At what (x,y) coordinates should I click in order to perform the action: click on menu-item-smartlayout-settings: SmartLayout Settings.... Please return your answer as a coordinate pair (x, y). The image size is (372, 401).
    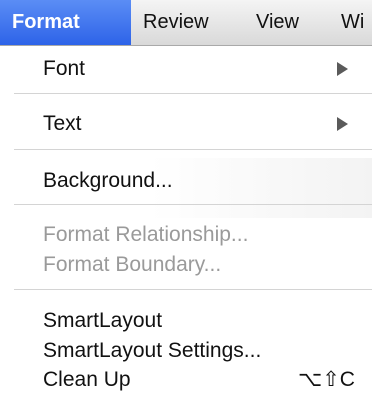
    Looking at the image, I should click on (152, 351).